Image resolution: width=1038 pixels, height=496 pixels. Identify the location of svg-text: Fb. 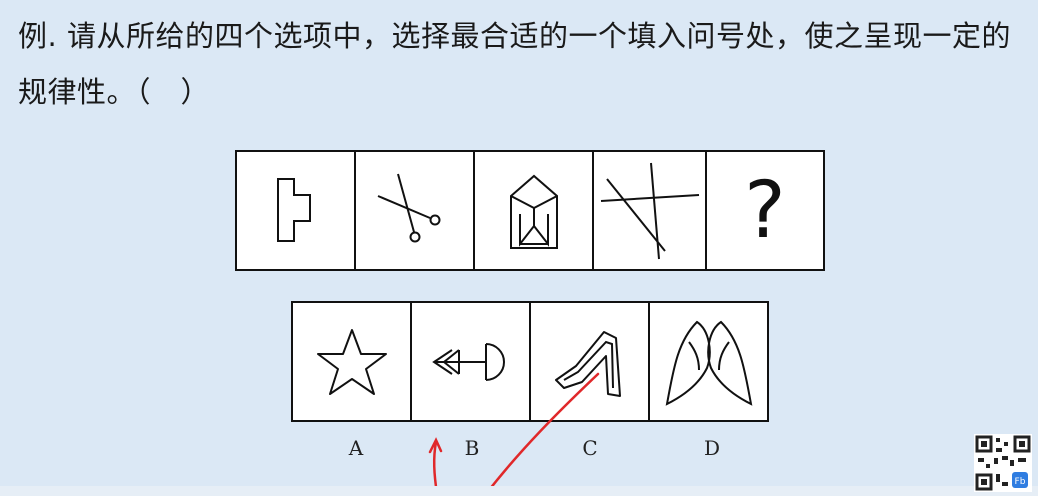
(1020, 482).